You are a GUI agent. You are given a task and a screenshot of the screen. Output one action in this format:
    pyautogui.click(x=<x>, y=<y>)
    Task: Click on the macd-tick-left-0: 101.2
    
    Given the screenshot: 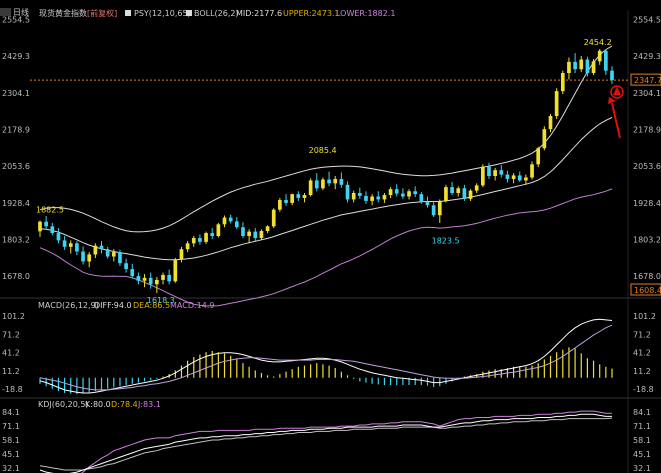 What is the action you would take?
    pyautogui.click(x=13, y=316)
    